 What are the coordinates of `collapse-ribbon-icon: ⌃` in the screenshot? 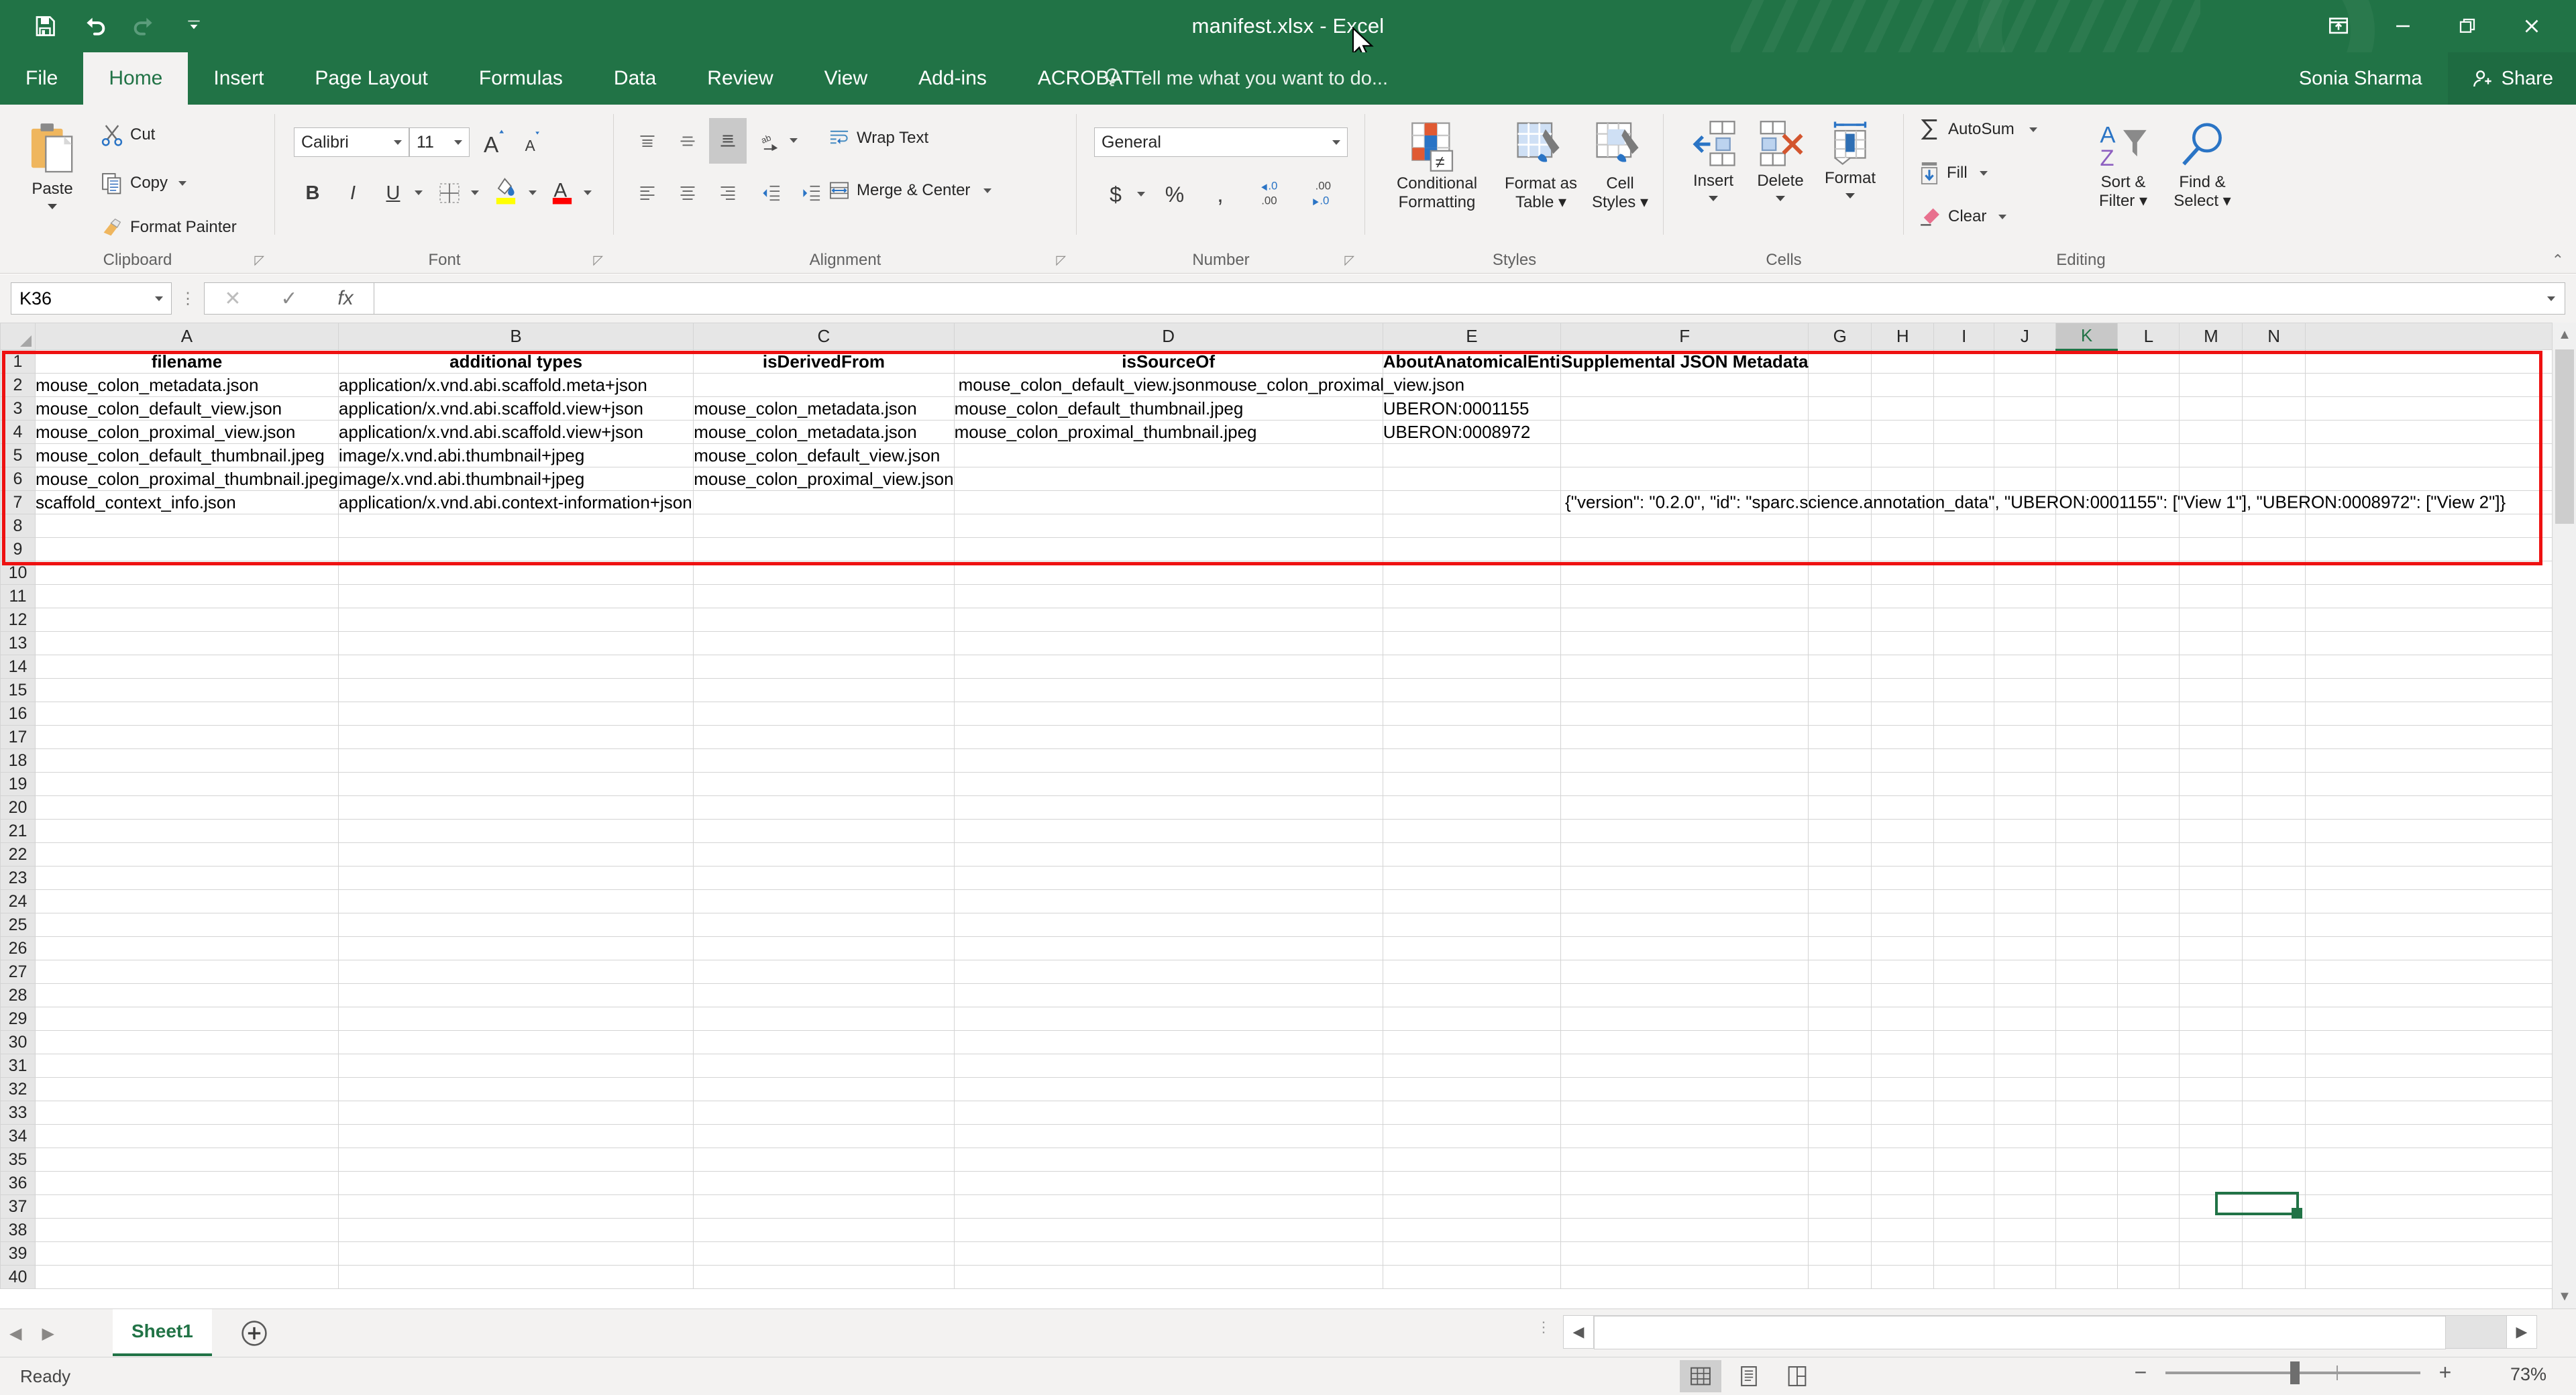 It's located at (2558, 260).